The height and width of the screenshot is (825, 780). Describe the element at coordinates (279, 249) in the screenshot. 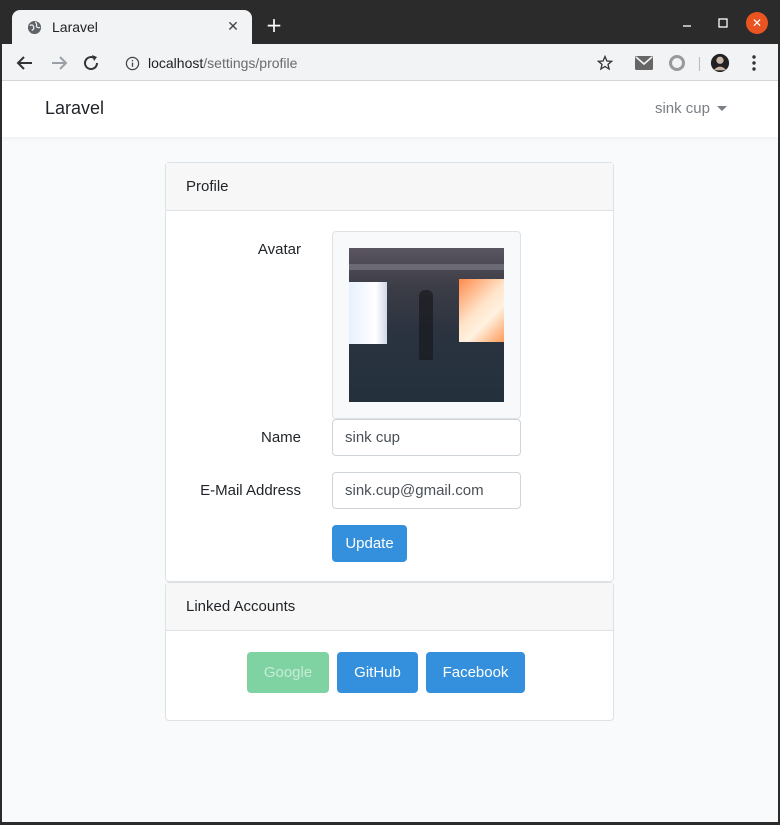

I see `avatar-label: Avatar` at that location.